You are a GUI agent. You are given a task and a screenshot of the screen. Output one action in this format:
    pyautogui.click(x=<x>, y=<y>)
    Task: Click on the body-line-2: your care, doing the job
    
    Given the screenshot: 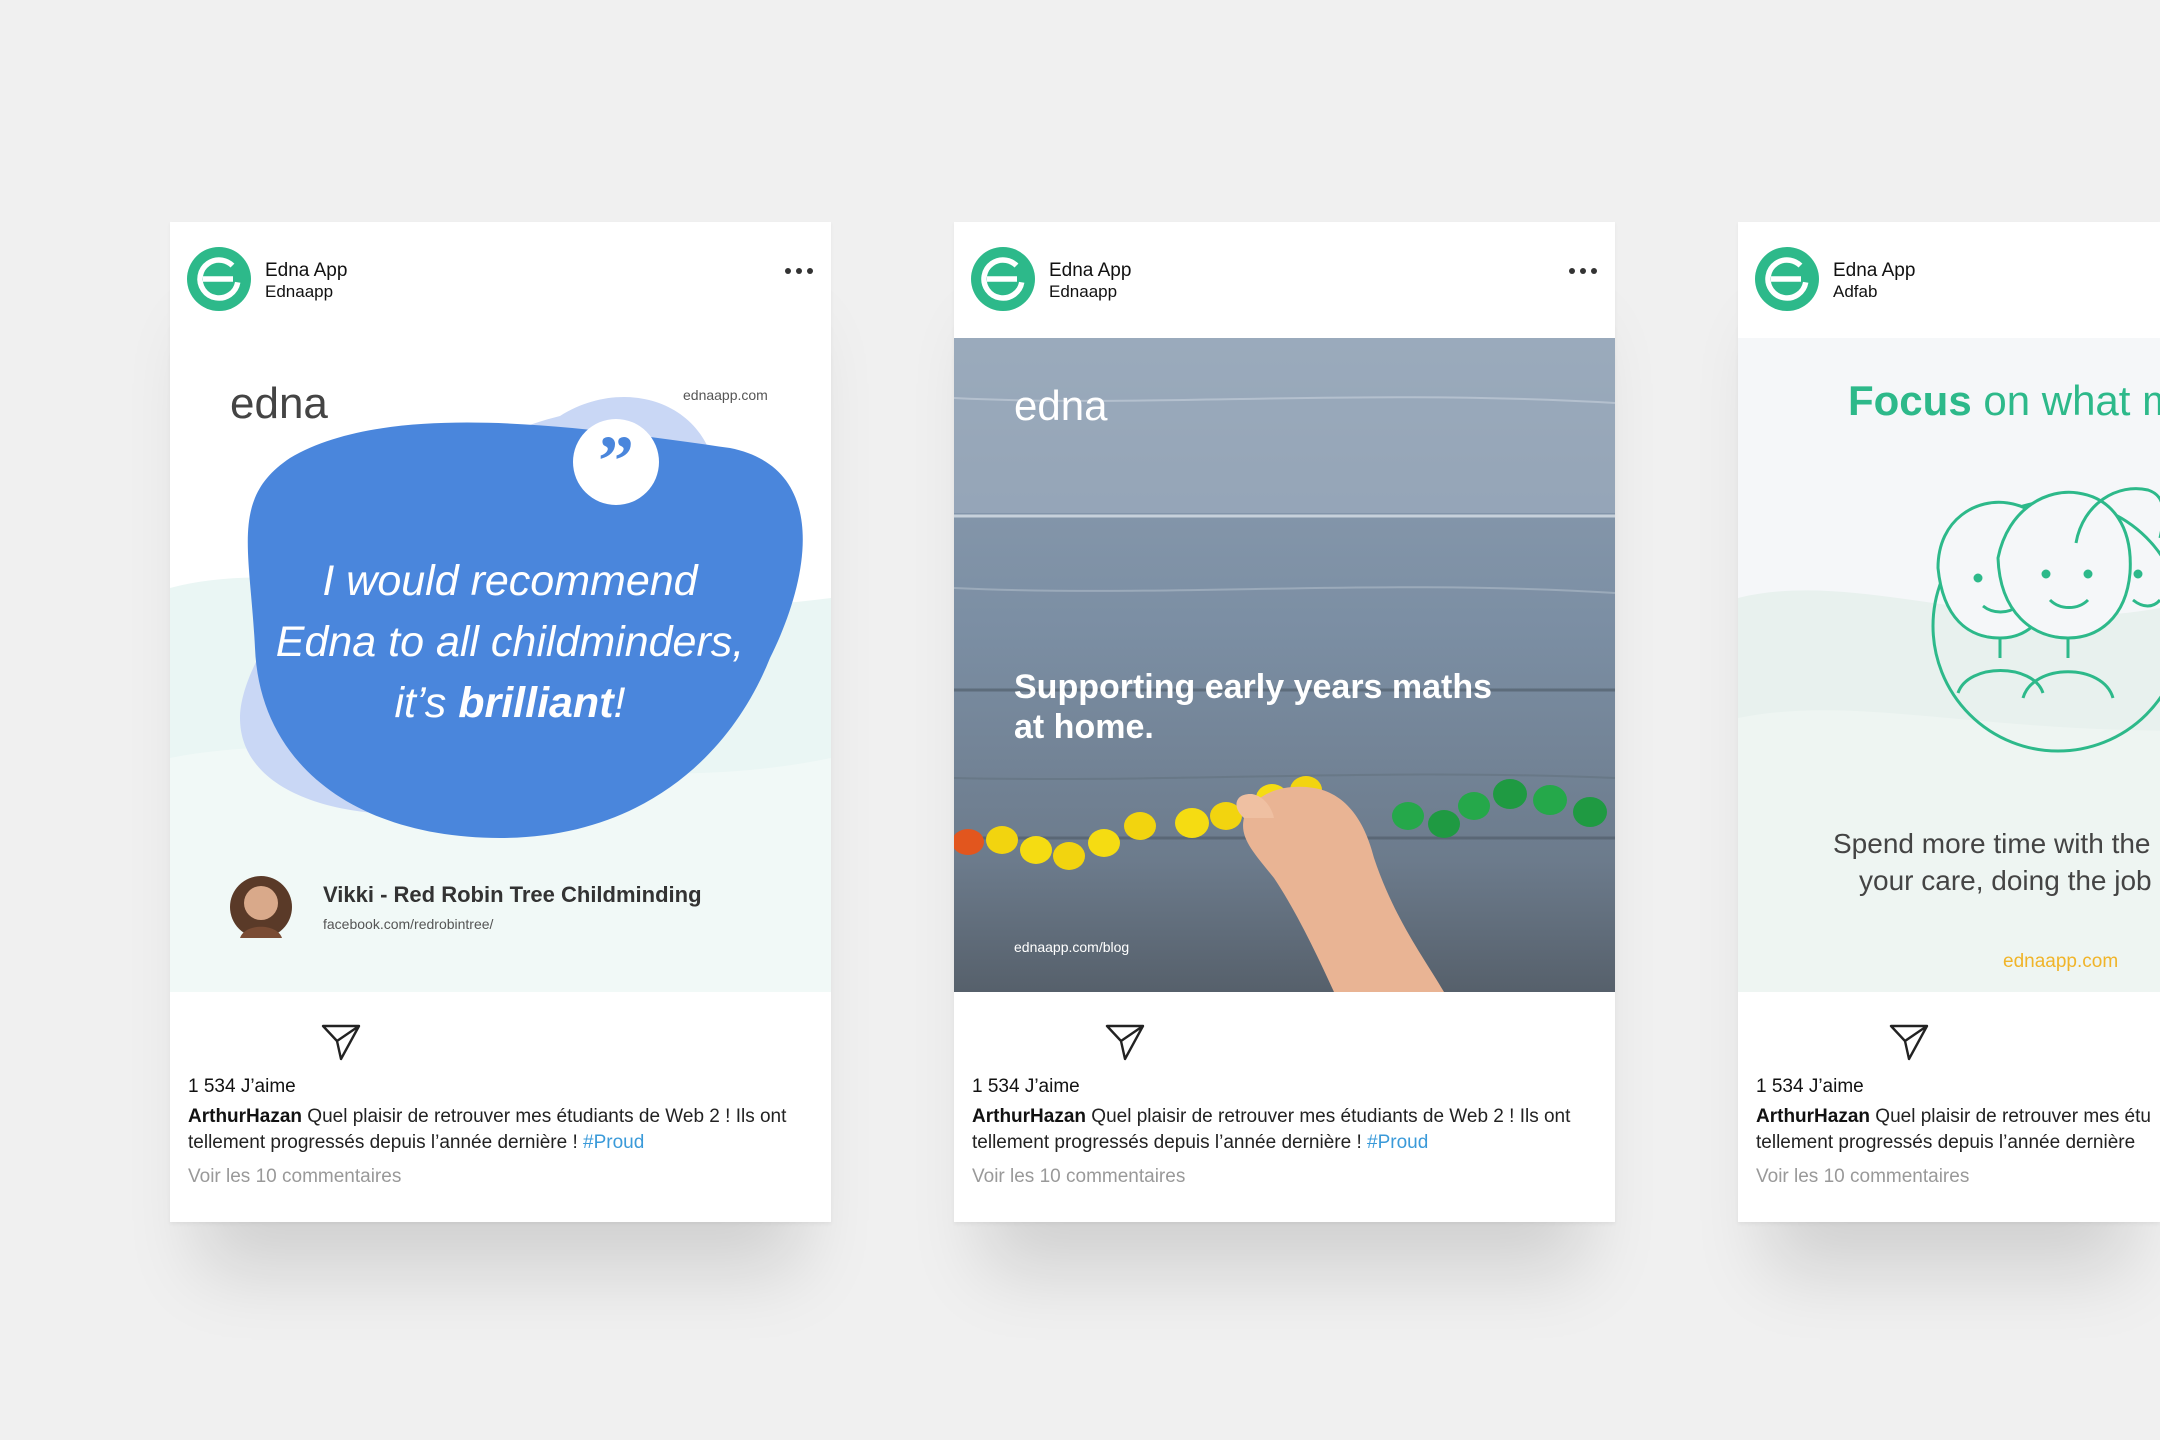 What is the action you would take?
    pyautogui.click(x=2005, y=880)
    